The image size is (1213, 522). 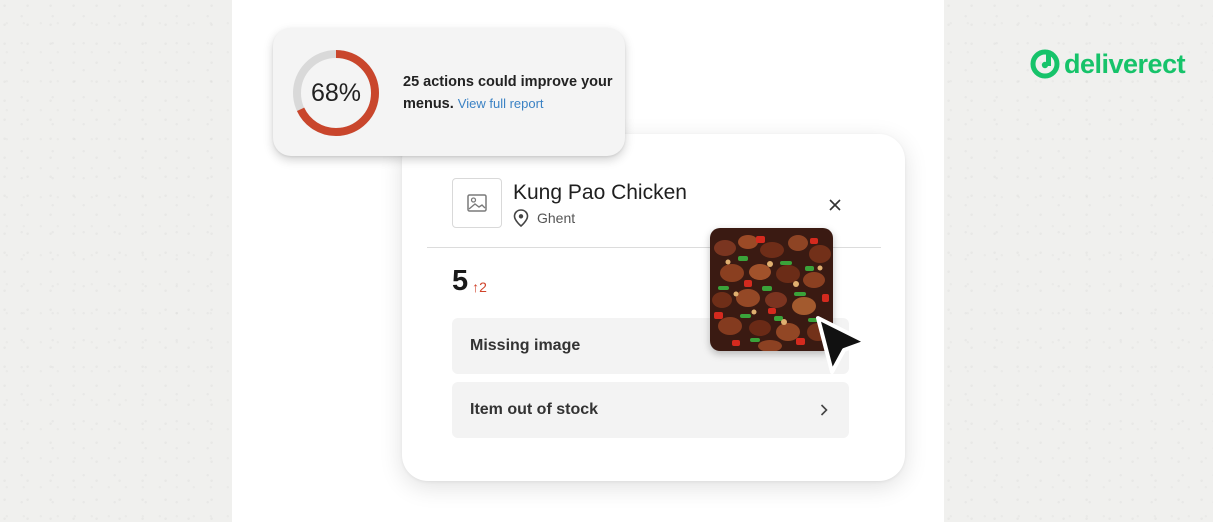 I want to click on brand-name: deliverect, so click(x=1125, y=63).